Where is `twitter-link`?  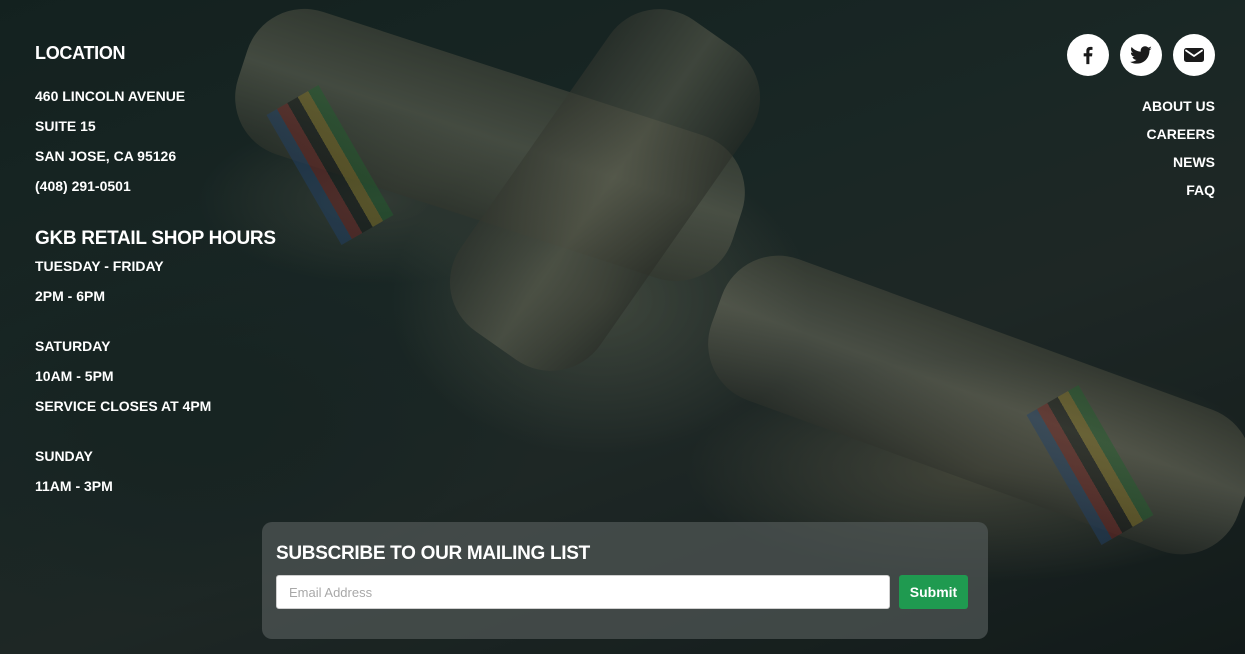 twitter-link is located at coordinates (1141, 55).